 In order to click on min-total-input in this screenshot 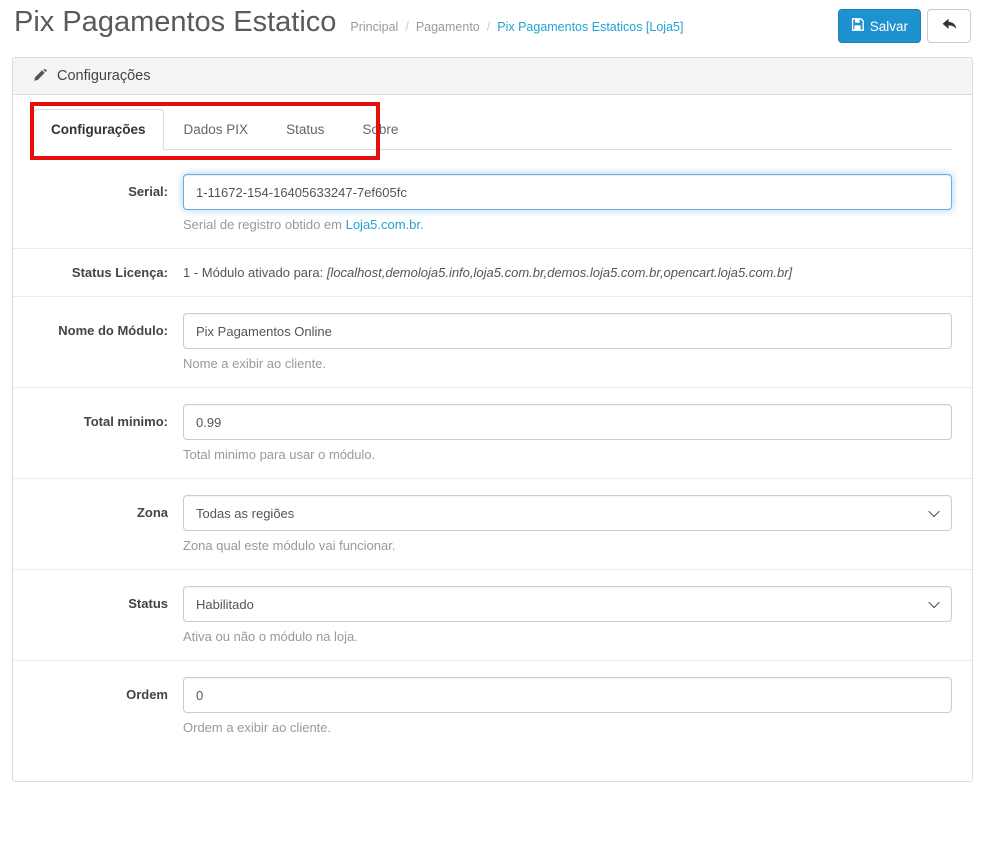, I will do `click(567, 422)`.